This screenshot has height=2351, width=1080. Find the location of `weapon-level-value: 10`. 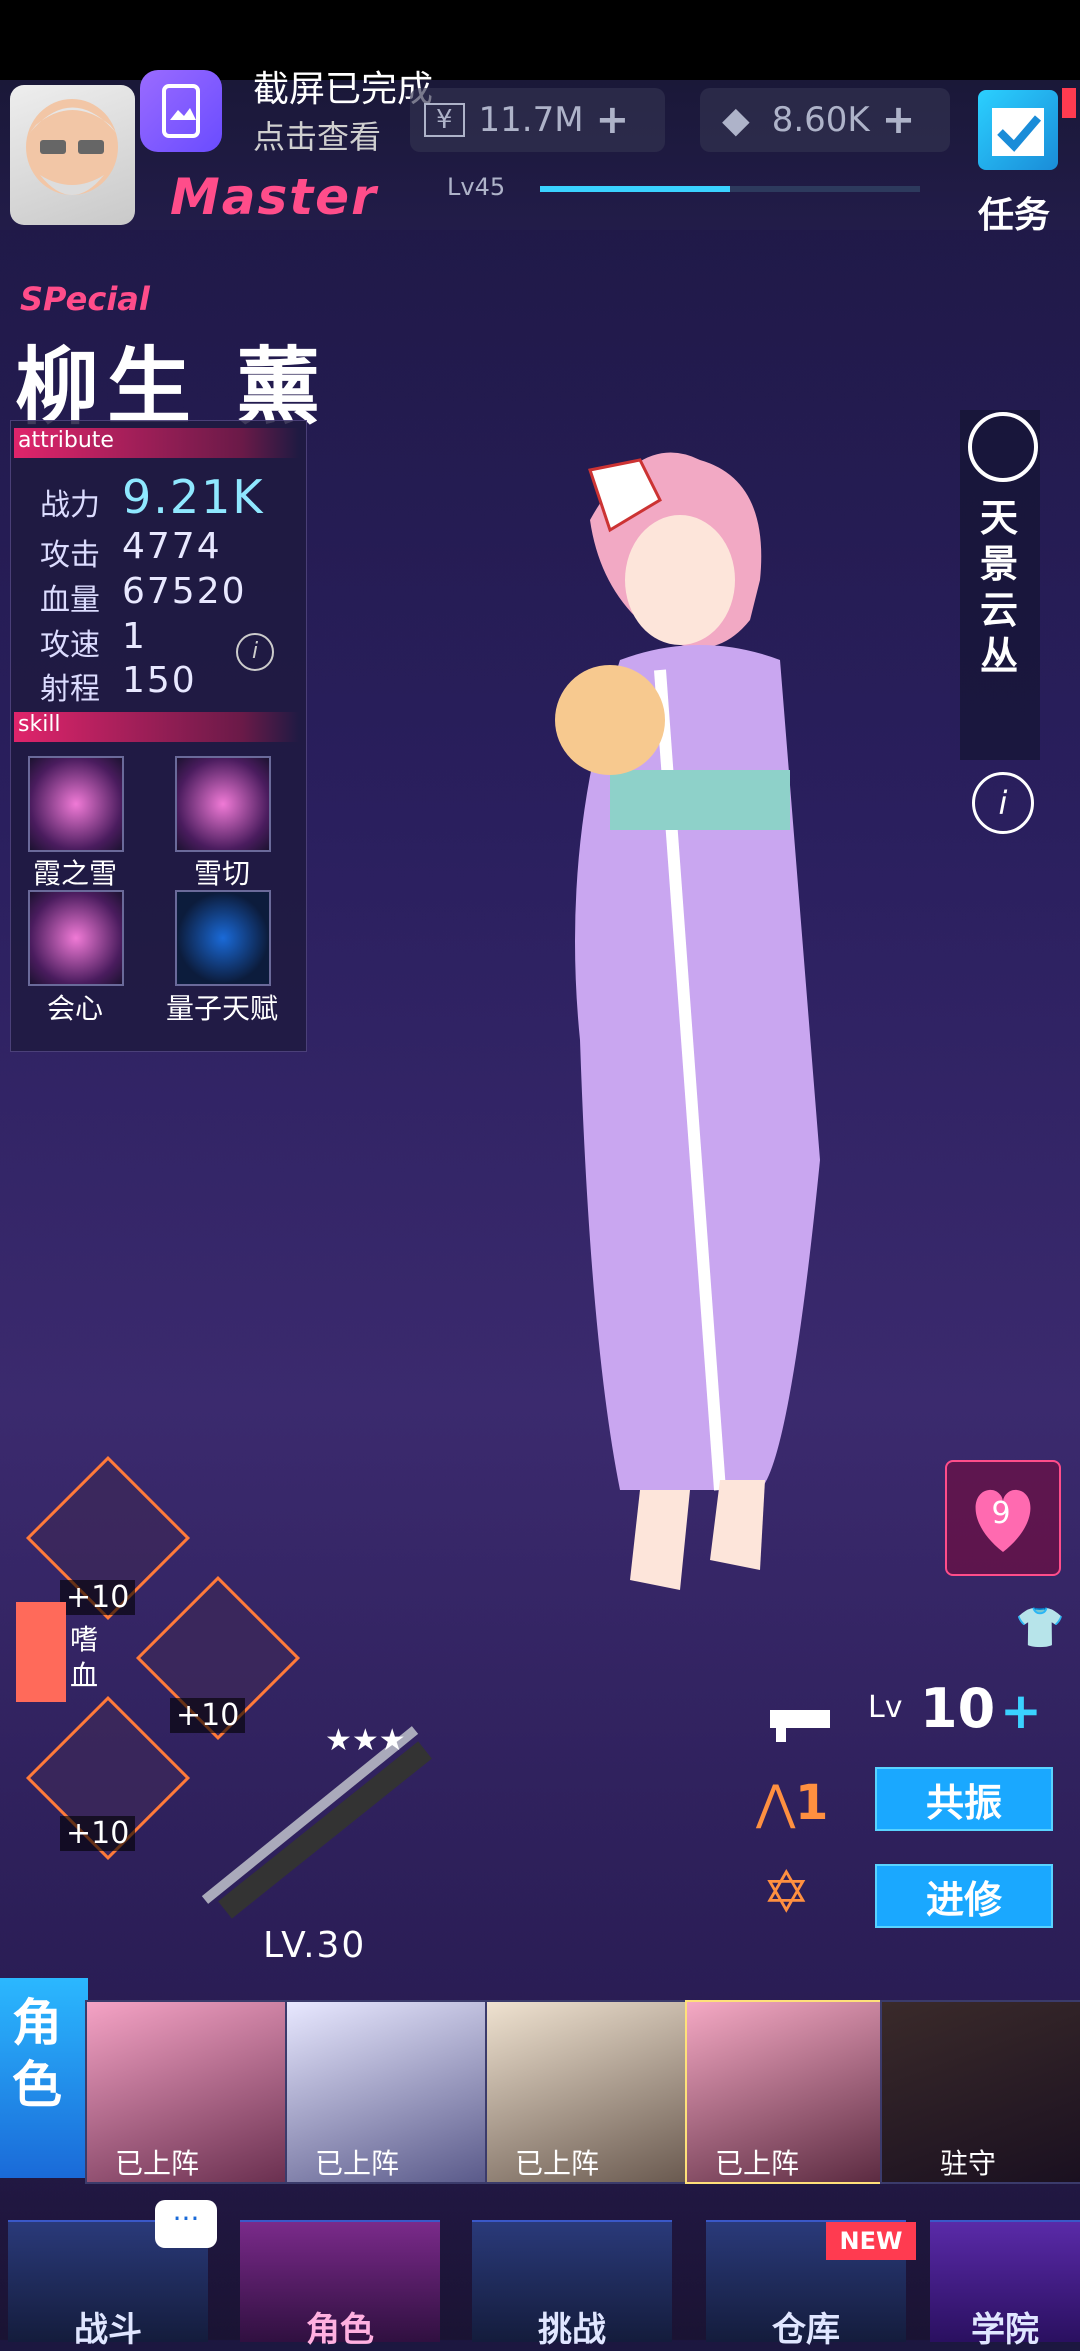

weapon-level-value: 10 is located at coordinates (958, 1708).